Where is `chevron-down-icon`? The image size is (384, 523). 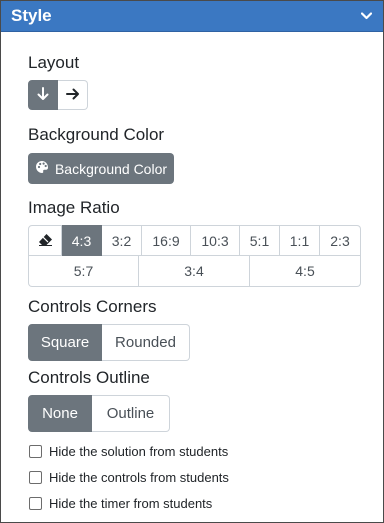 chevron-down-icon is located at coordinates (366, 16).